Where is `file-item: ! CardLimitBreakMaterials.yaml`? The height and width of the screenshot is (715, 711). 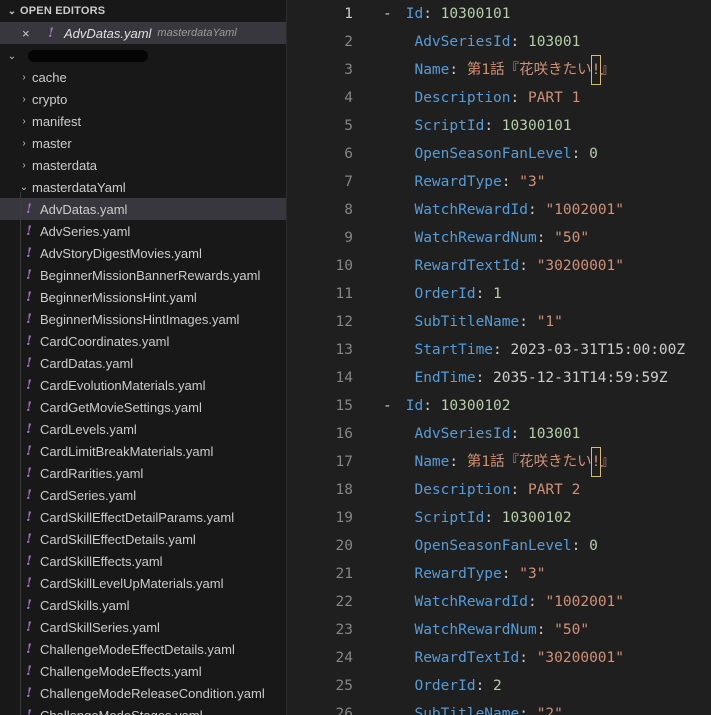 file-item: ! CardLimitBreakMaterials.yaml is located at coordinates (143, 451).